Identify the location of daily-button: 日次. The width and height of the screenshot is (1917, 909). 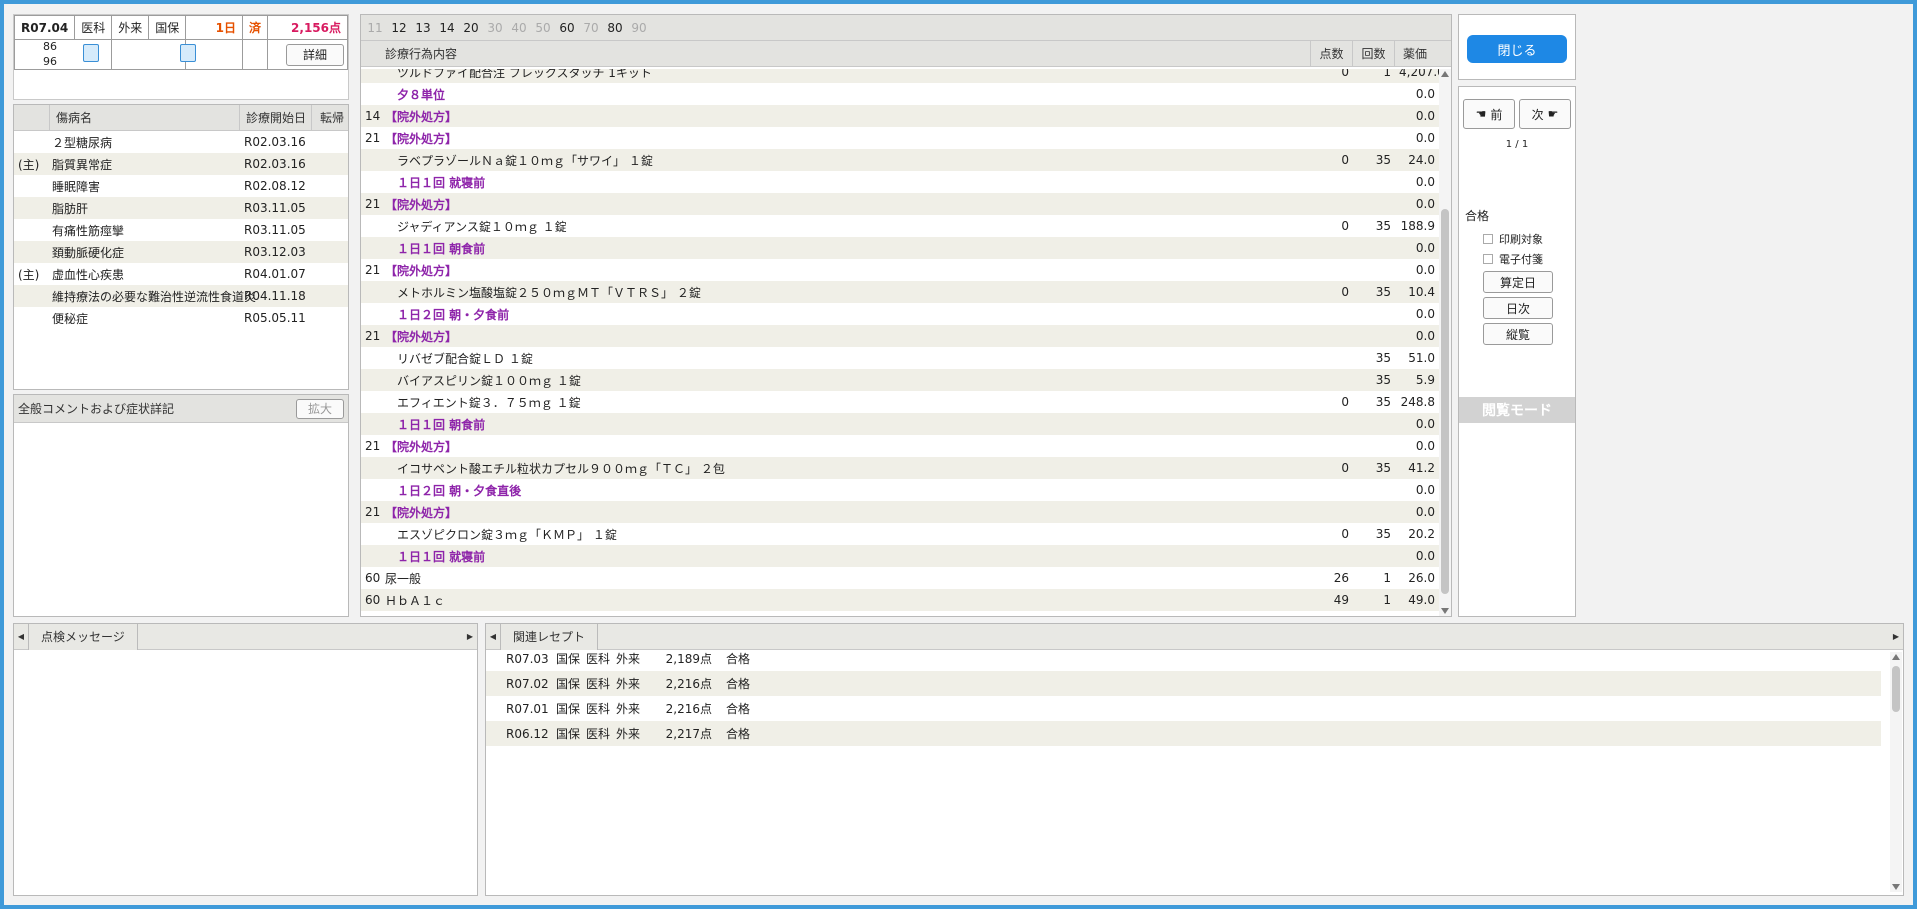
(1518, 308).